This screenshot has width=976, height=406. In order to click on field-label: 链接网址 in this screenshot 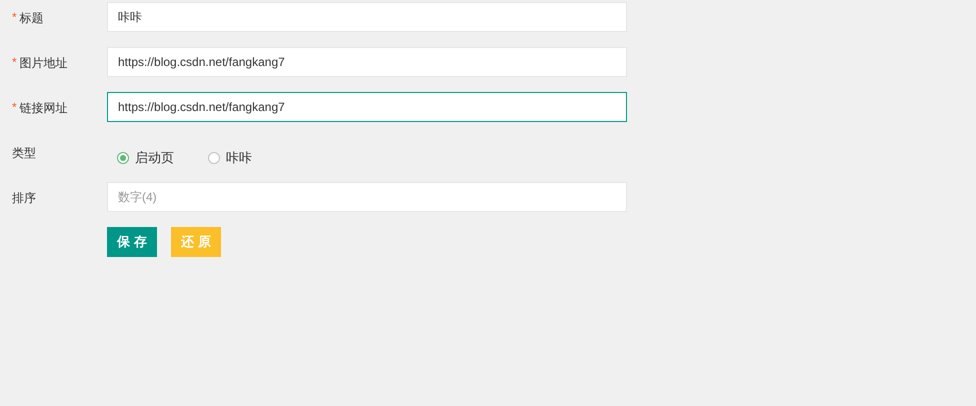, I will do `click(44, 108)`.